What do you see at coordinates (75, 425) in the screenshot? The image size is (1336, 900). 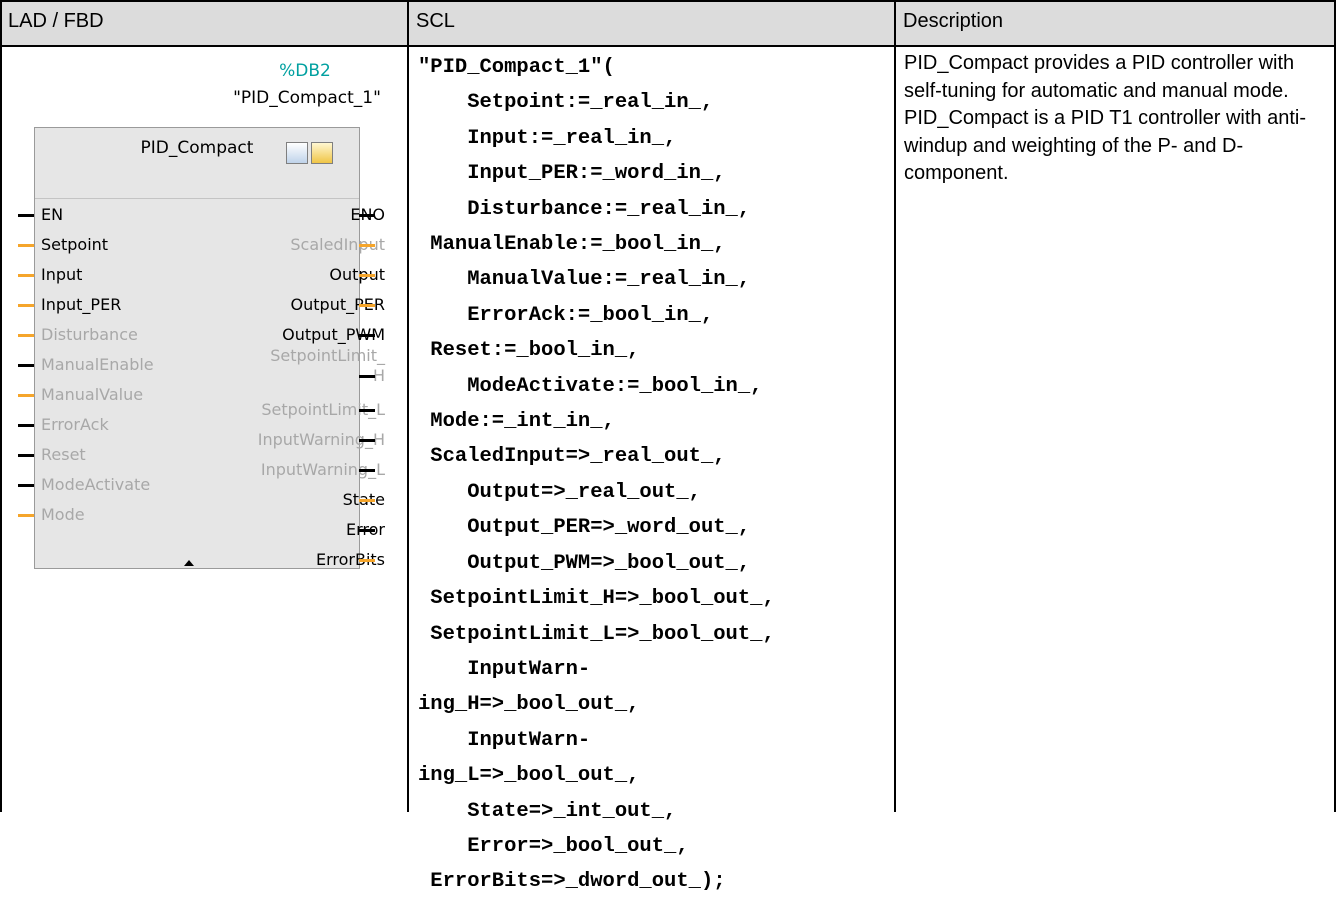 I see `input-pin-errorack: ErrorAck` at bounding box center [75, 425].